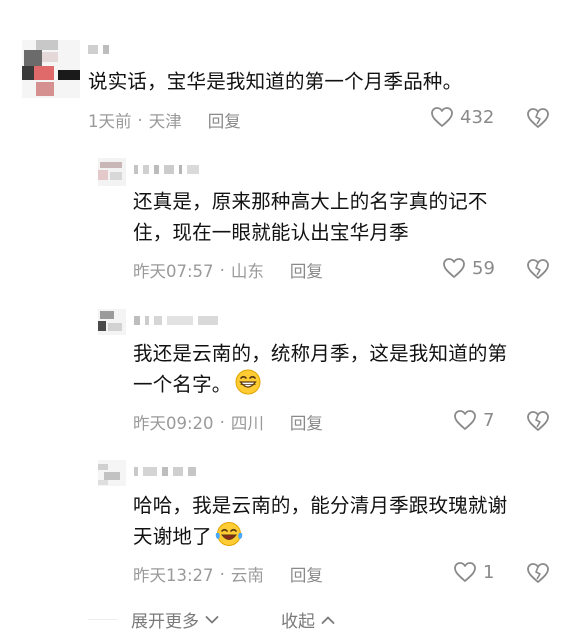  What do you see at coordinates (328, 620) in the screenshot?
I see `chevron-up-icon` at bounding box center [328, 620].